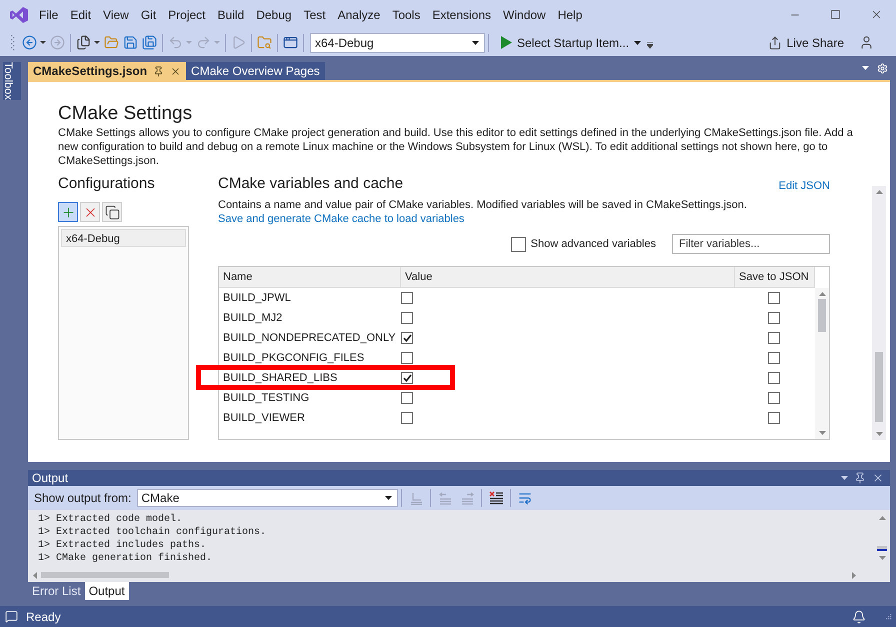  I want to click on arrow-left-lines-icon, so click(445, 498).